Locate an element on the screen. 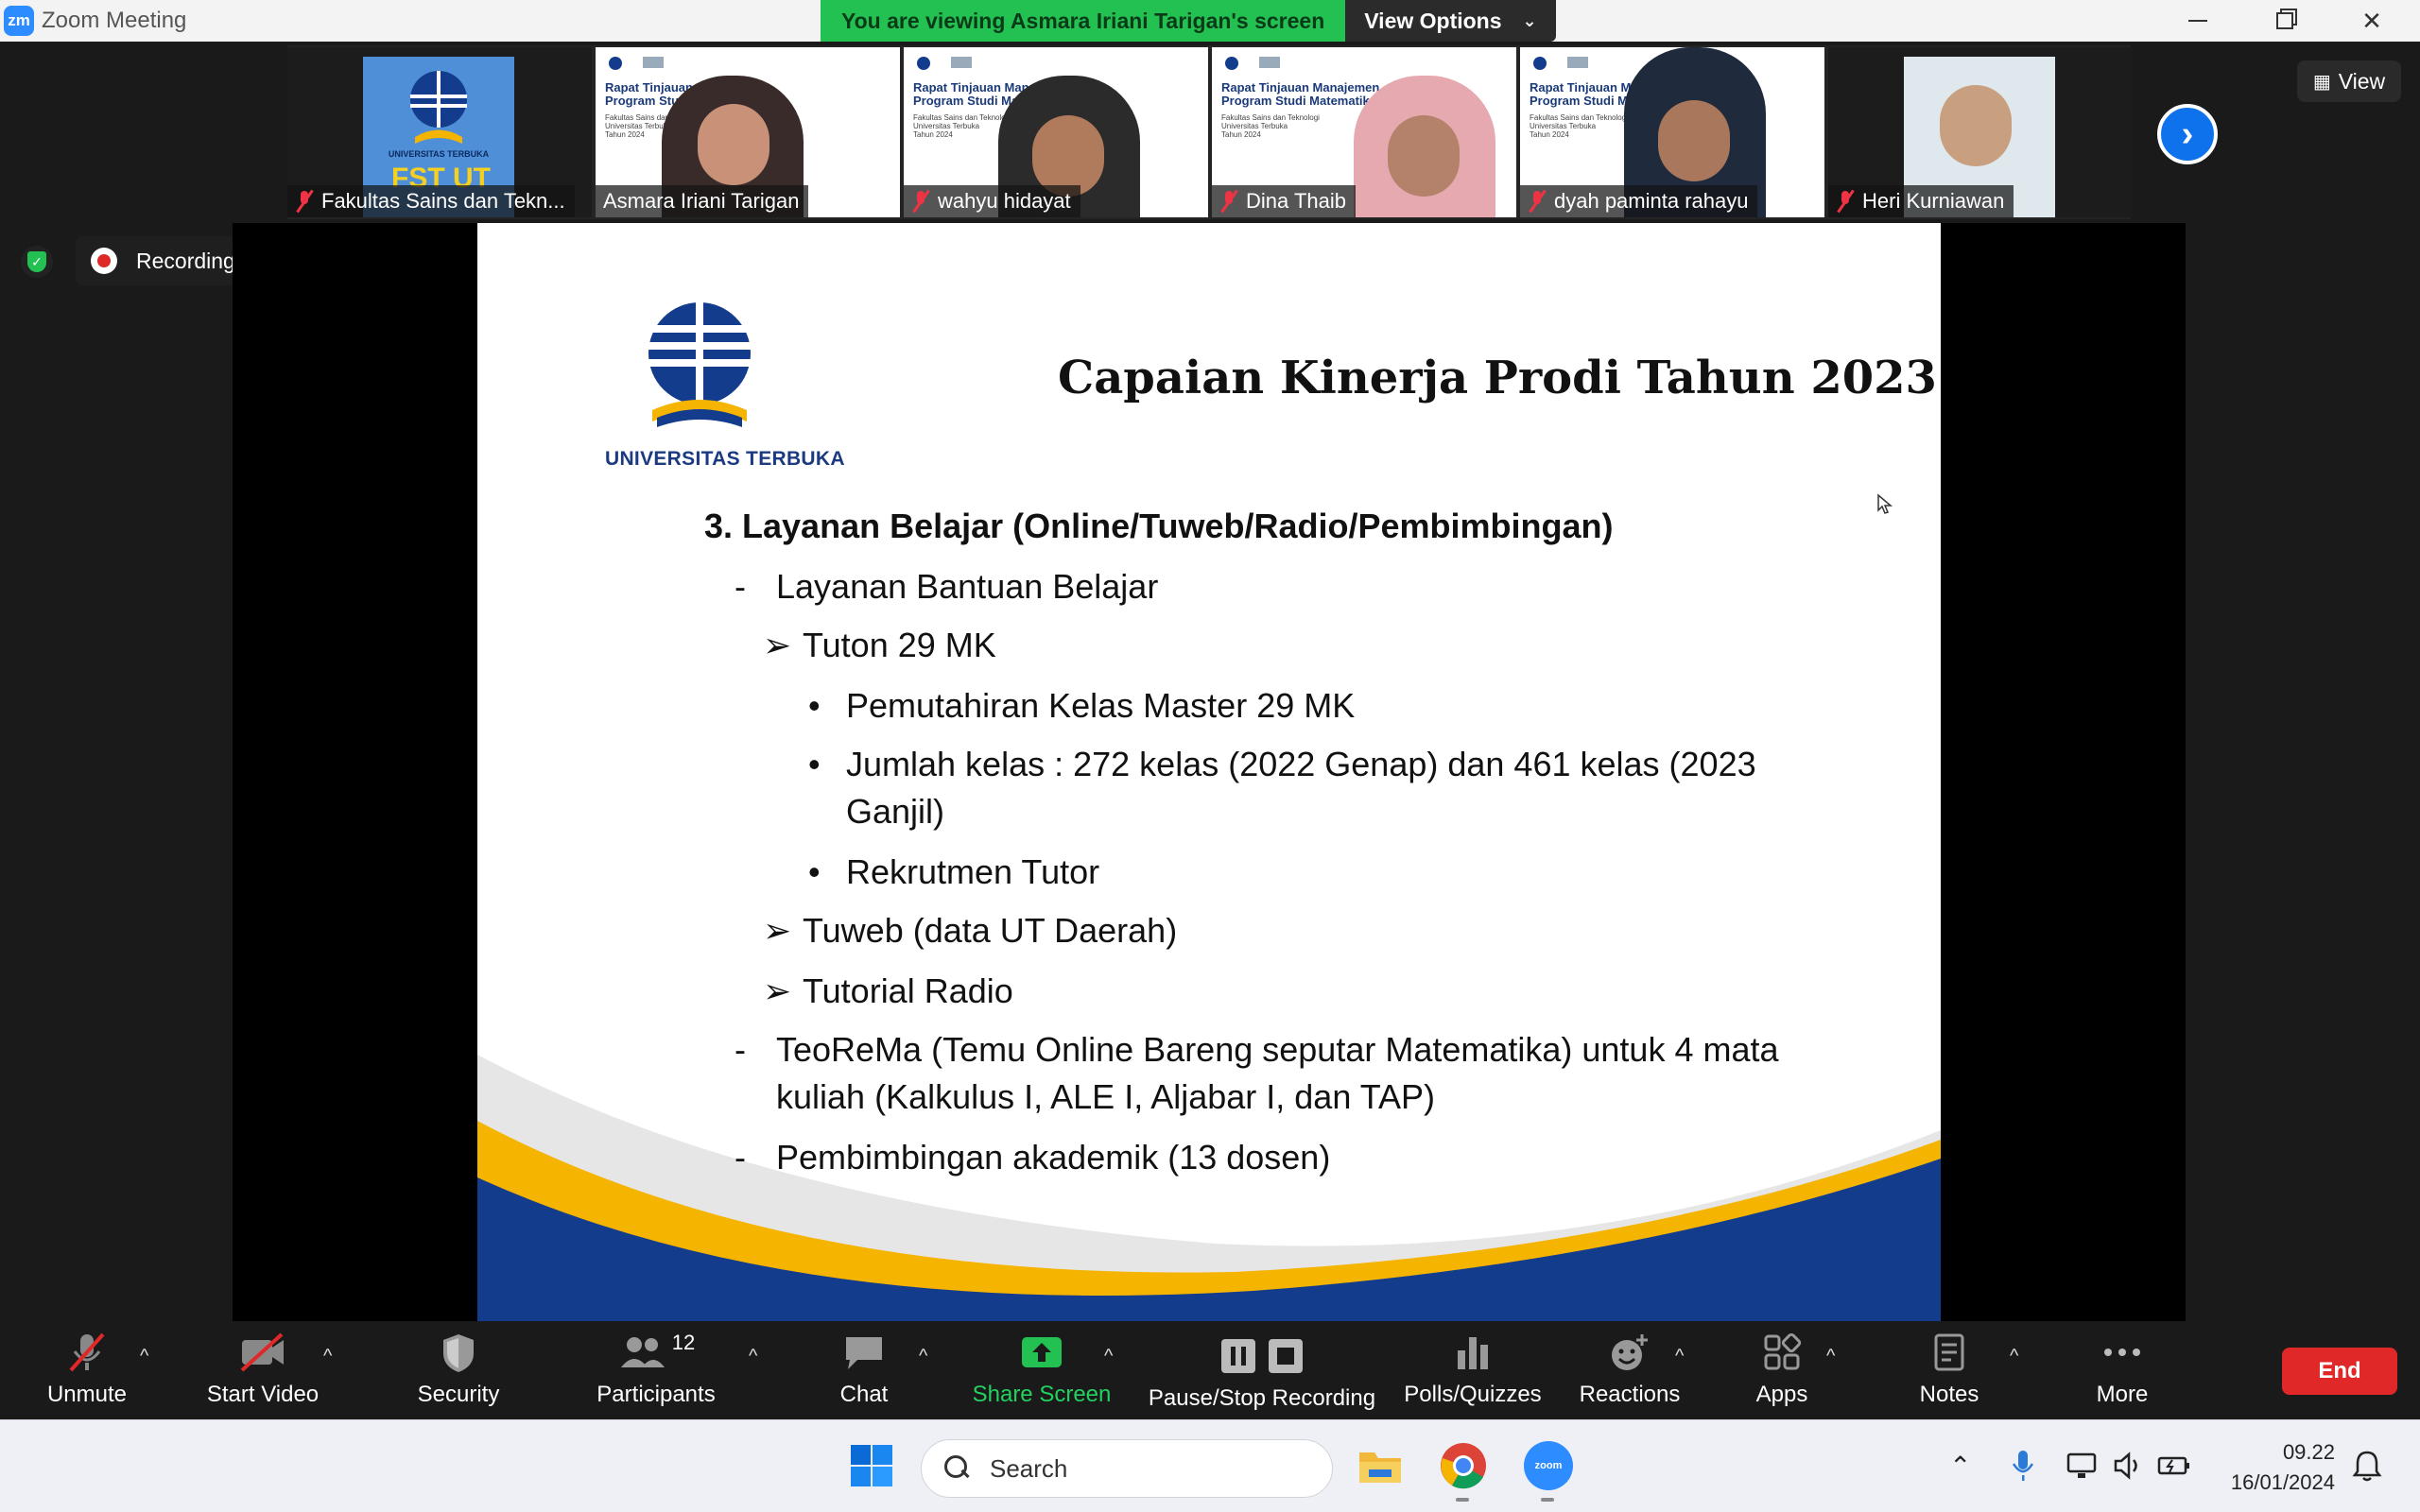  file-explorer-icon is located at coordinates (1381, 1465).